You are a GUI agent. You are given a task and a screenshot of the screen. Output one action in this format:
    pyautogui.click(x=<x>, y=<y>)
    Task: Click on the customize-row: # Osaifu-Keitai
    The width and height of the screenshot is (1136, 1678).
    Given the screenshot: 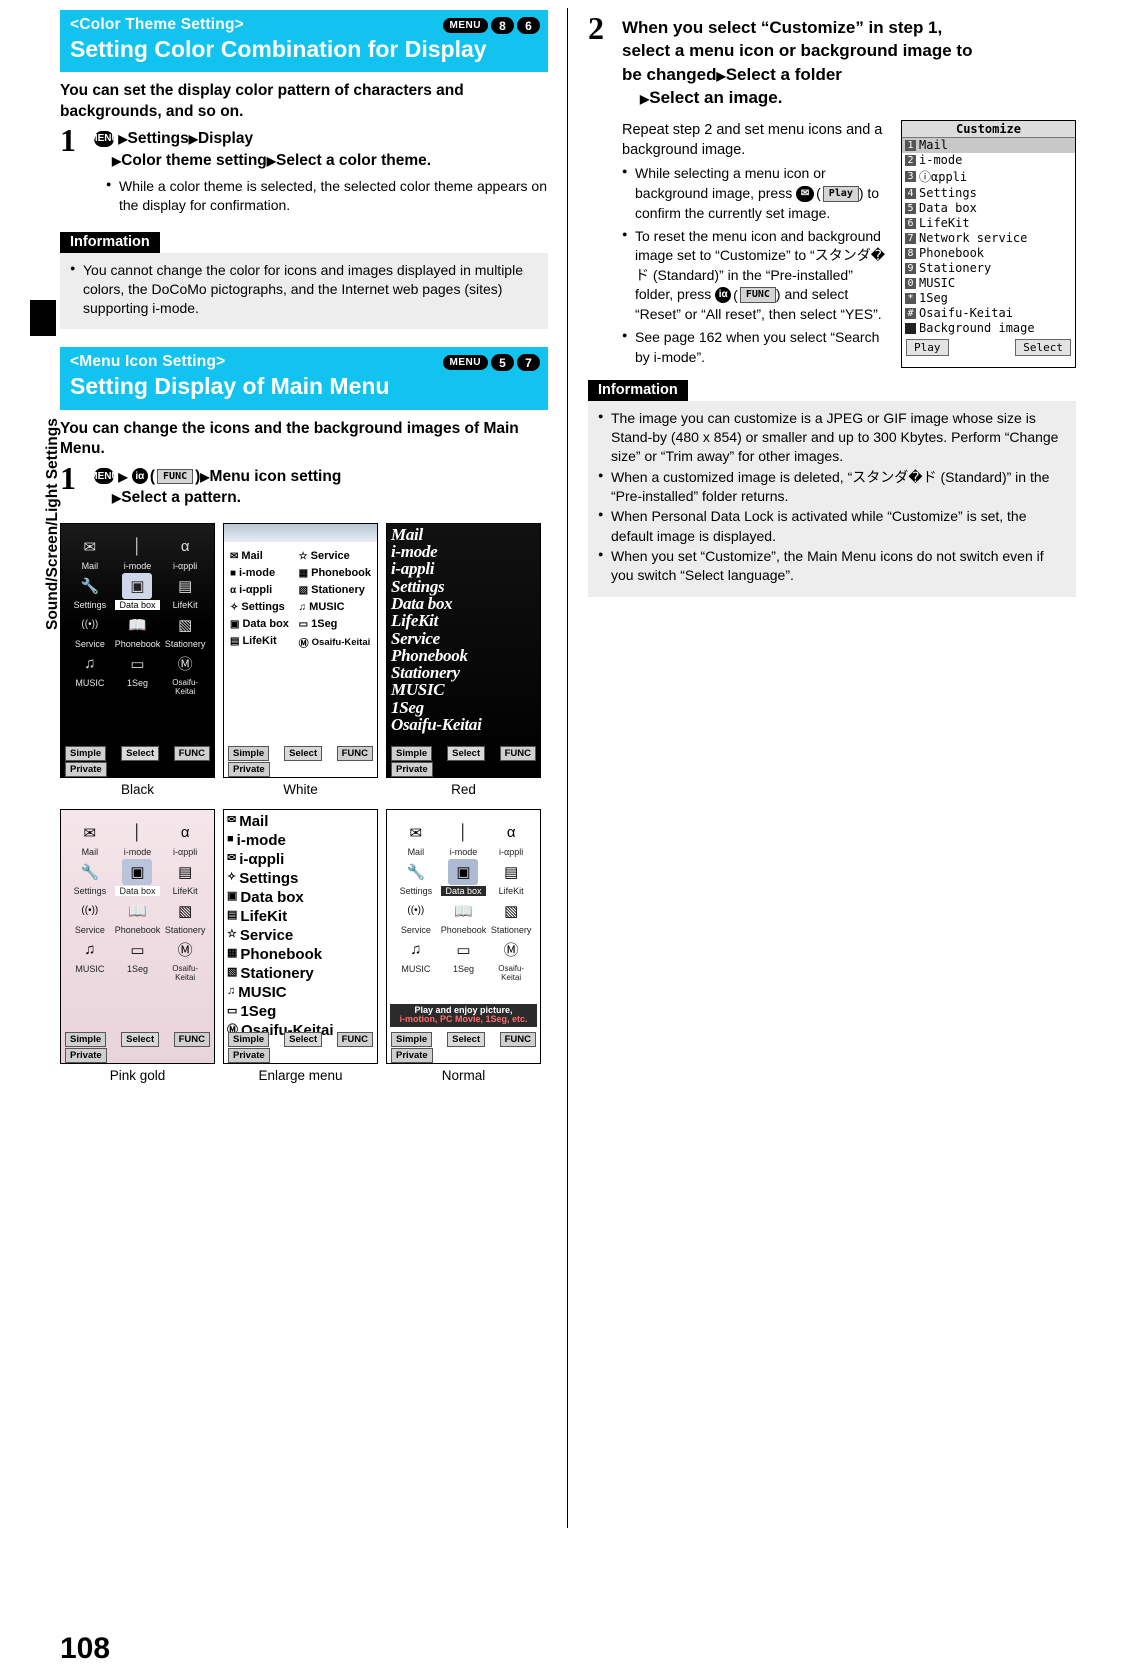 What is the action you would take?
    pyautogui.click(x=988, y=313)
    